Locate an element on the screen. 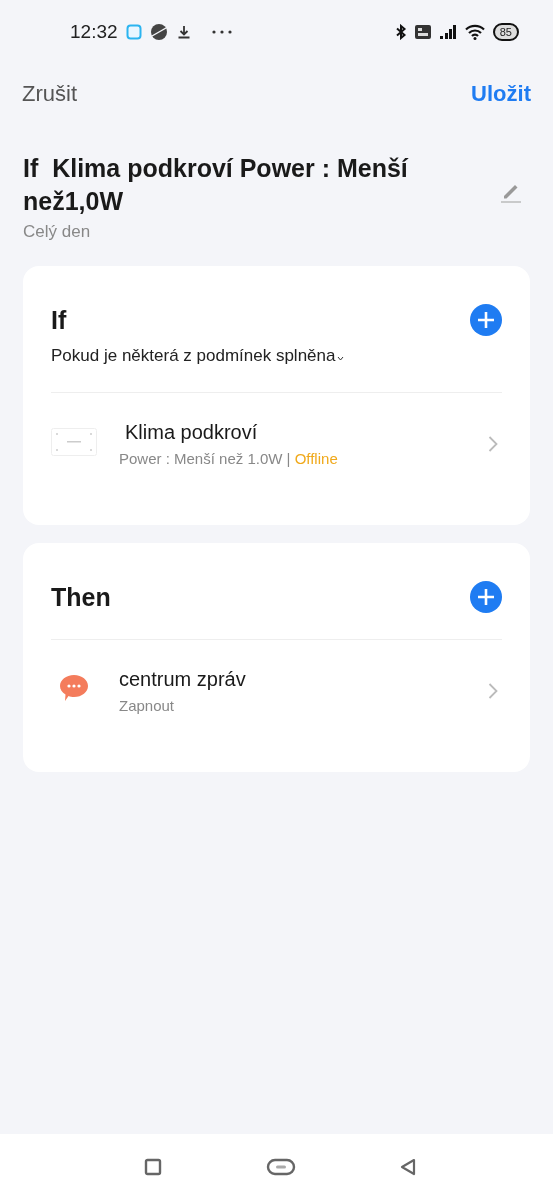  back-icon is located at coordinates (408, 1167).